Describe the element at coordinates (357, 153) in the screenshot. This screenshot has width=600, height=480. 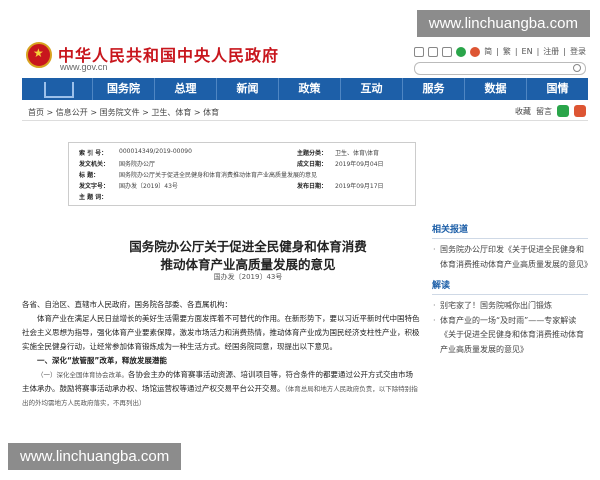
I see `meta-value: 卫生、体育\体育` at that location.